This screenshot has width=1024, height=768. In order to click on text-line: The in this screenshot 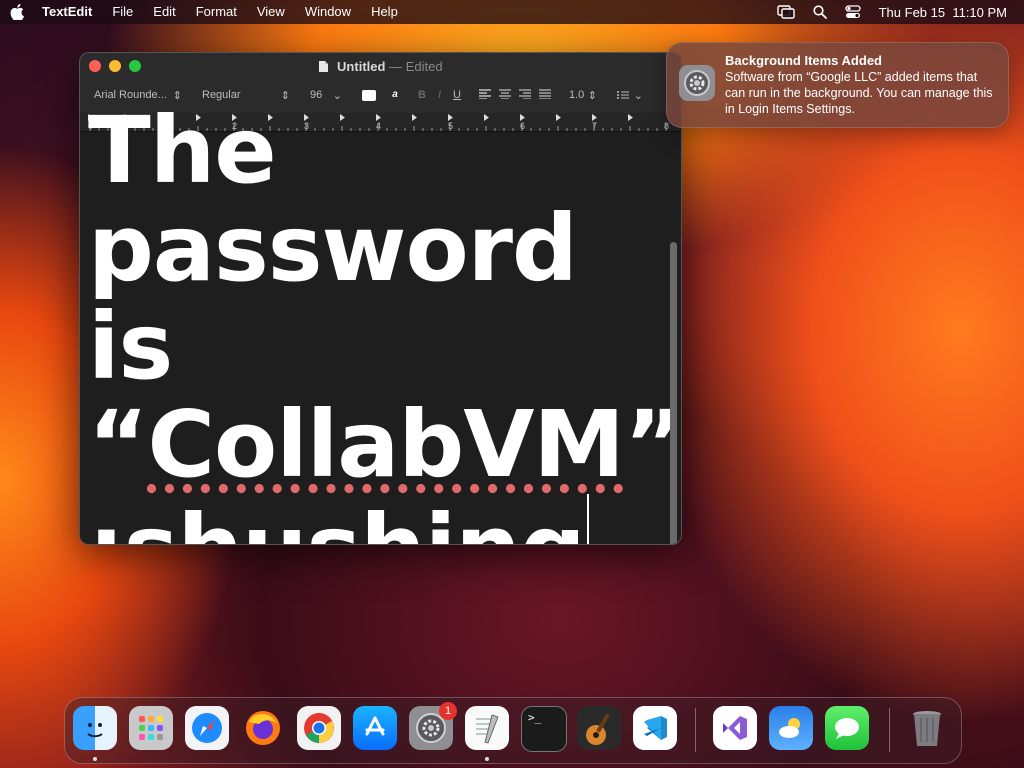, I will do `click(182, 150)`.